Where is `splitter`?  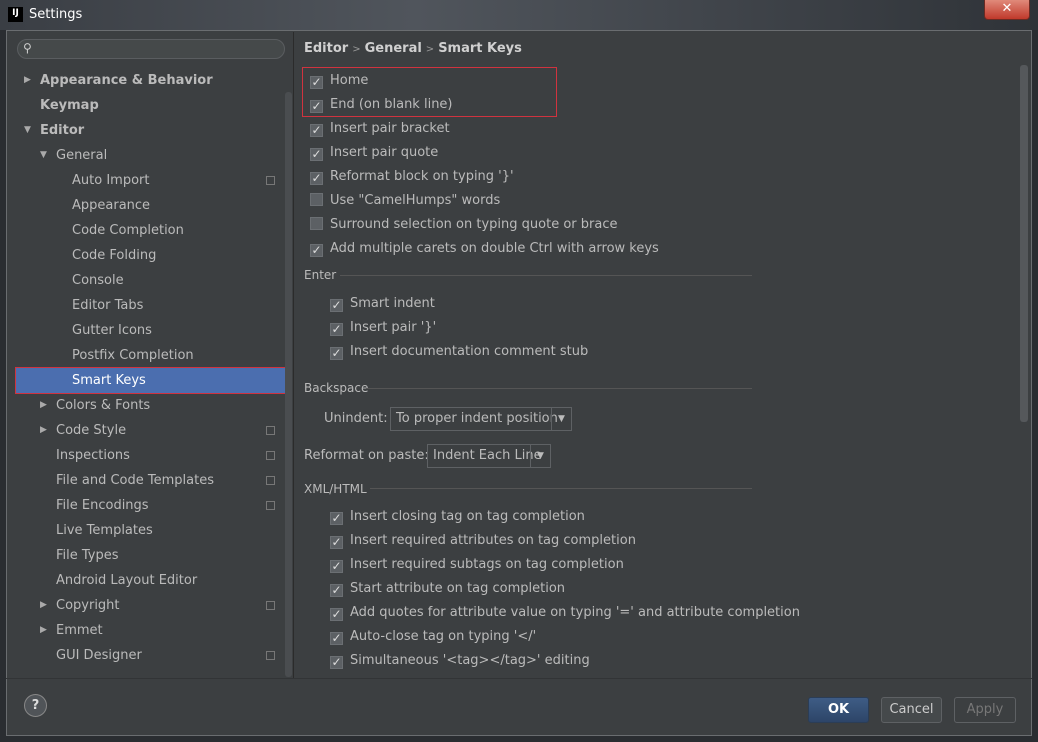 splitter is located at coordinates (293, 355).